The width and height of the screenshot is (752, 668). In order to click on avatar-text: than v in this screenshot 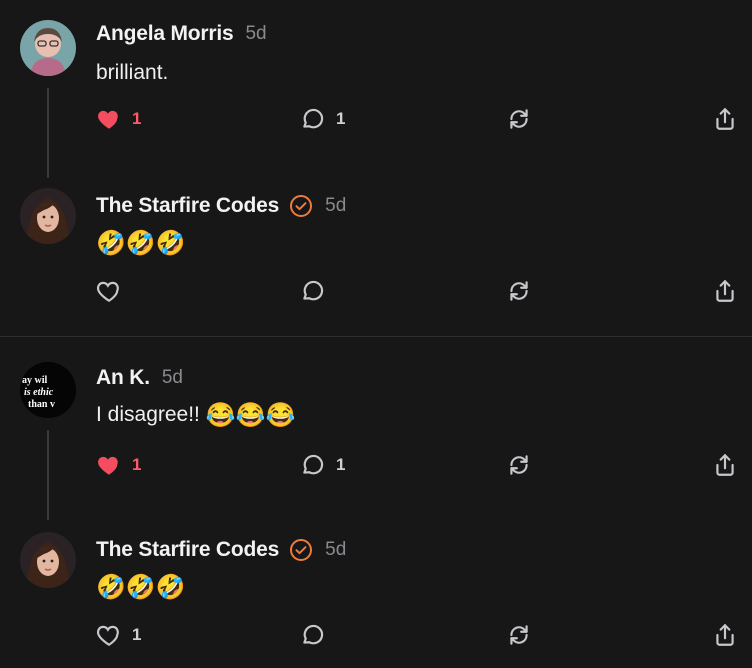, I will do `click(41, 404)`.